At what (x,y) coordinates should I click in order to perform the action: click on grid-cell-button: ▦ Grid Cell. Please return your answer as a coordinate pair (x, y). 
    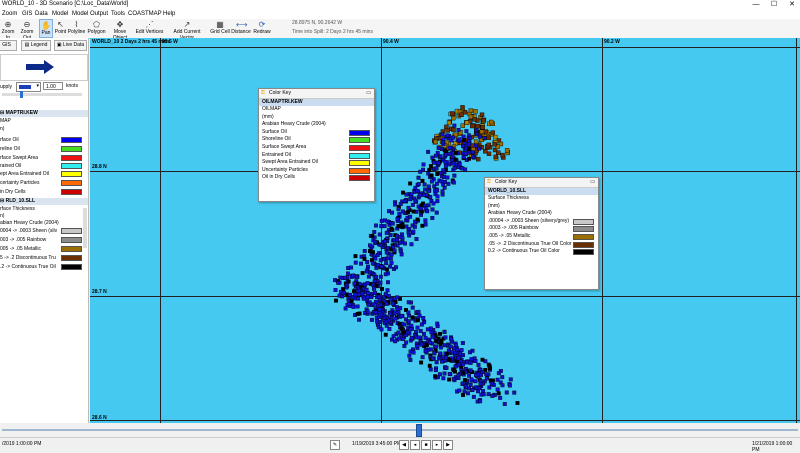
    Looking at the image, I should click on (220, 28).